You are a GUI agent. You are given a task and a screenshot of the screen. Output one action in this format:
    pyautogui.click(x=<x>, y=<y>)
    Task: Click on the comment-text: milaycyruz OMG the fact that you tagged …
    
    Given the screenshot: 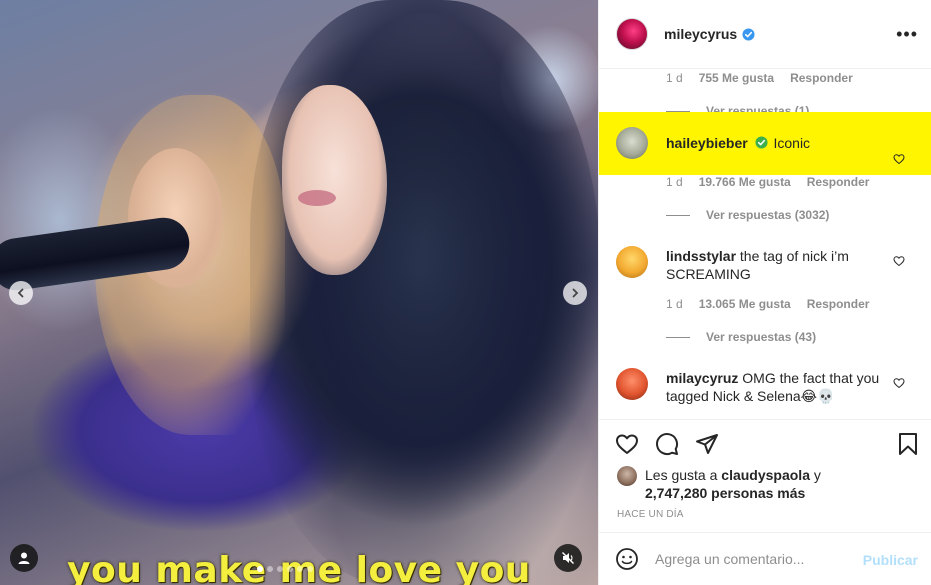 What is the action you would take?
    pyautogui.click(x=776, y=387)
    